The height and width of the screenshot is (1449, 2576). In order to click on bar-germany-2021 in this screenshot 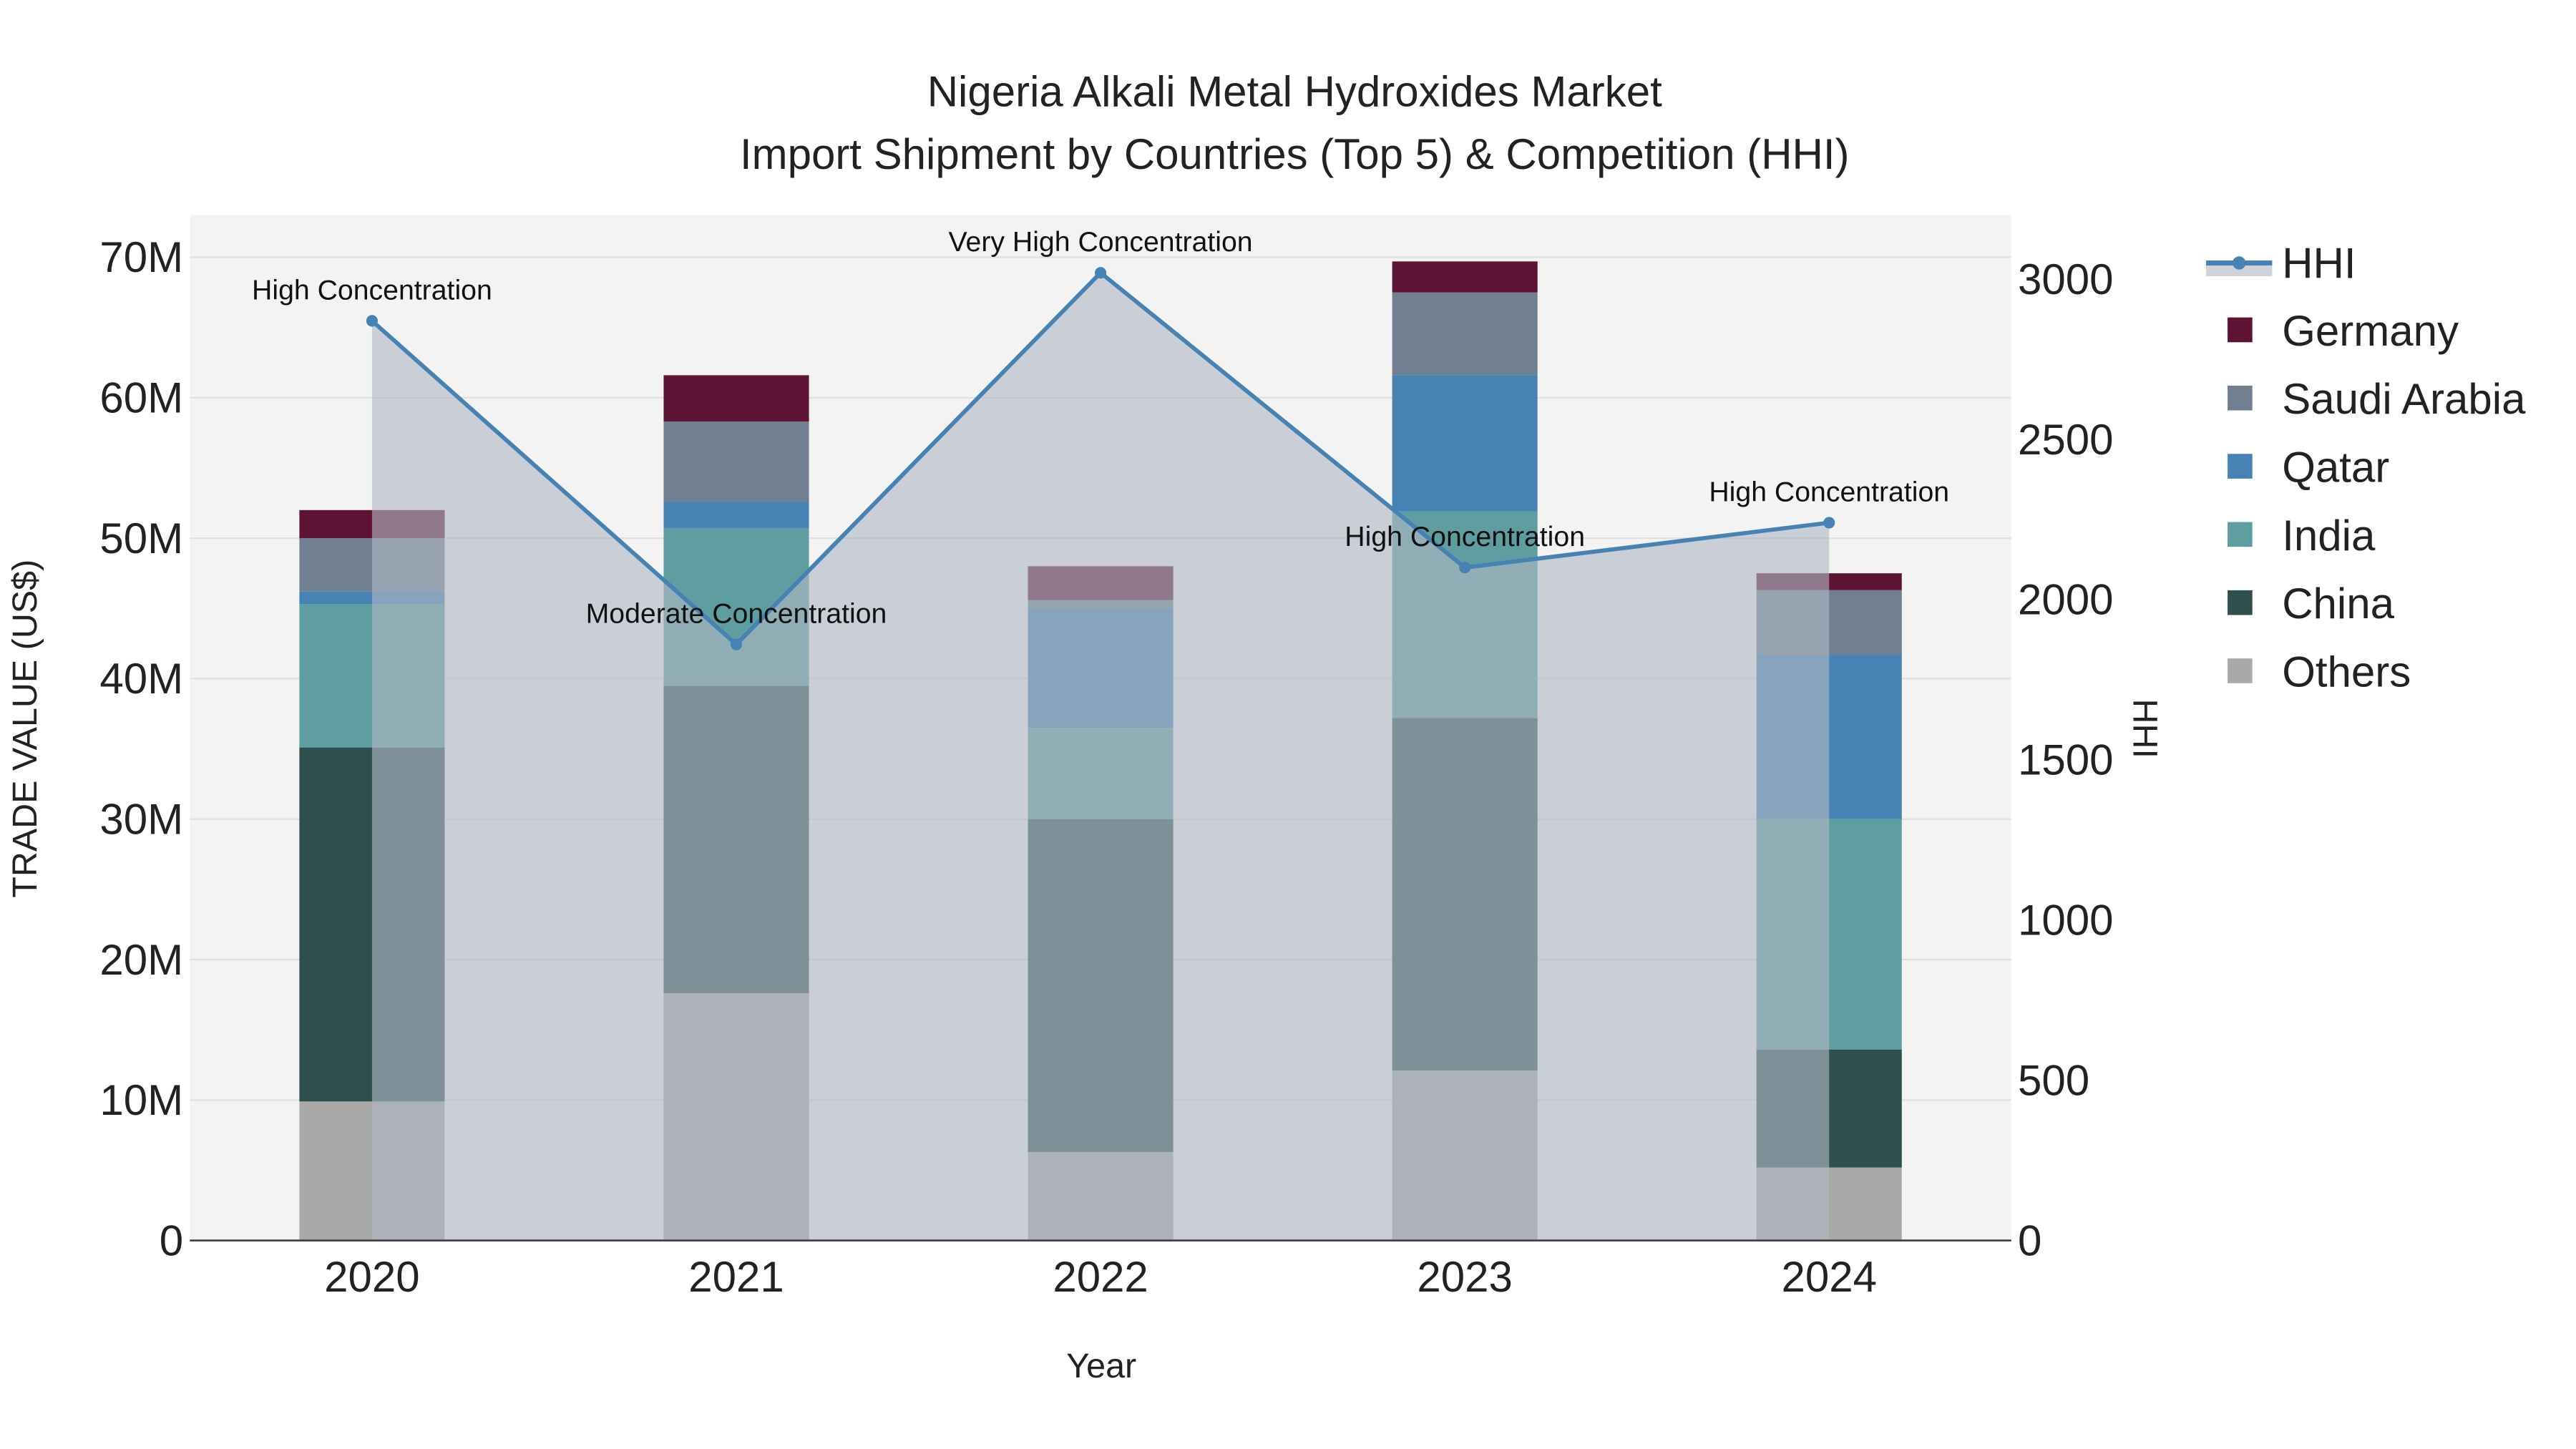, I will do `click(736, 398)`.